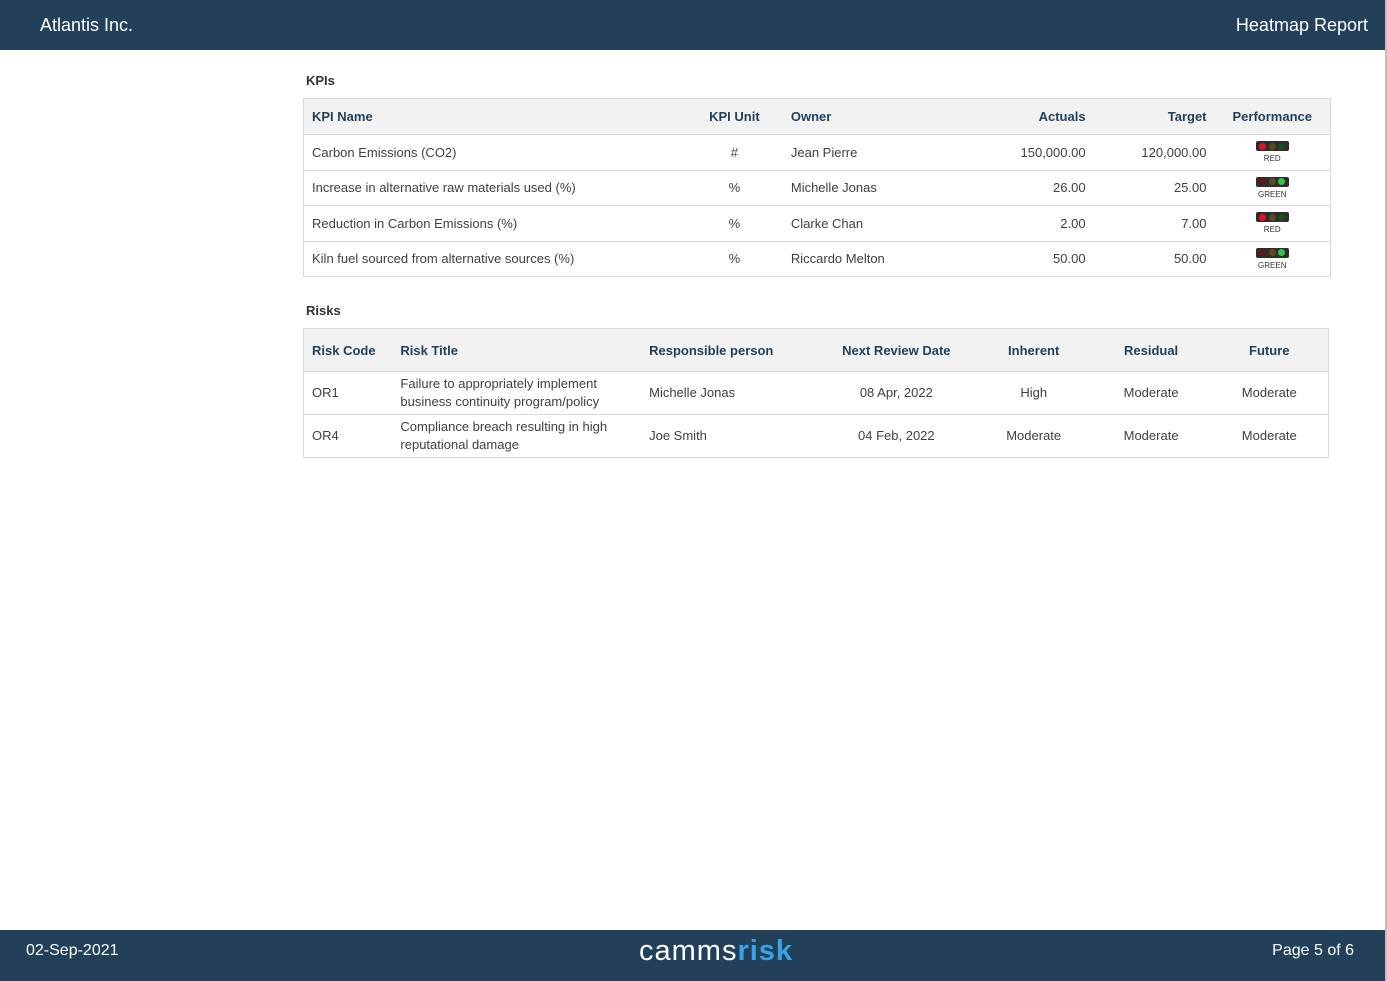 The image size is (1387, 981). I want to click on risk-code: OR1, so click(348, 393).